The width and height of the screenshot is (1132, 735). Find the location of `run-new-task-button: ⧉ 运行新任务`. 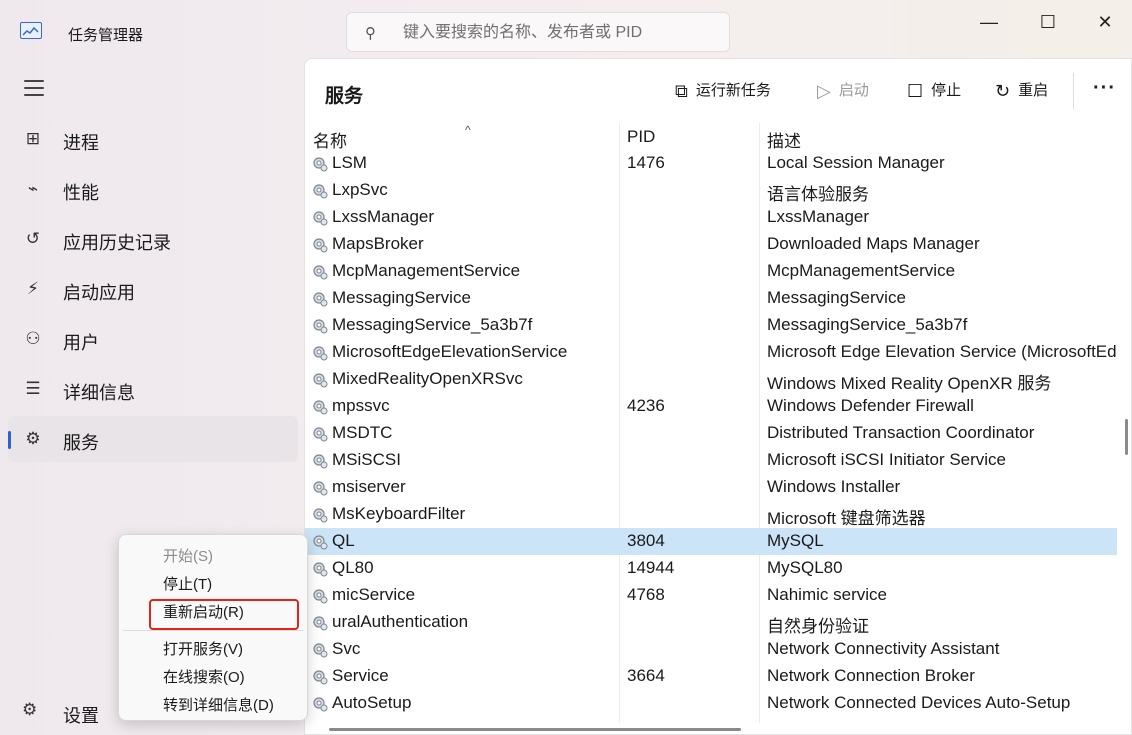

run-new-task-button: ⧉ 运行新任务 is located at coordinates (723, 91).